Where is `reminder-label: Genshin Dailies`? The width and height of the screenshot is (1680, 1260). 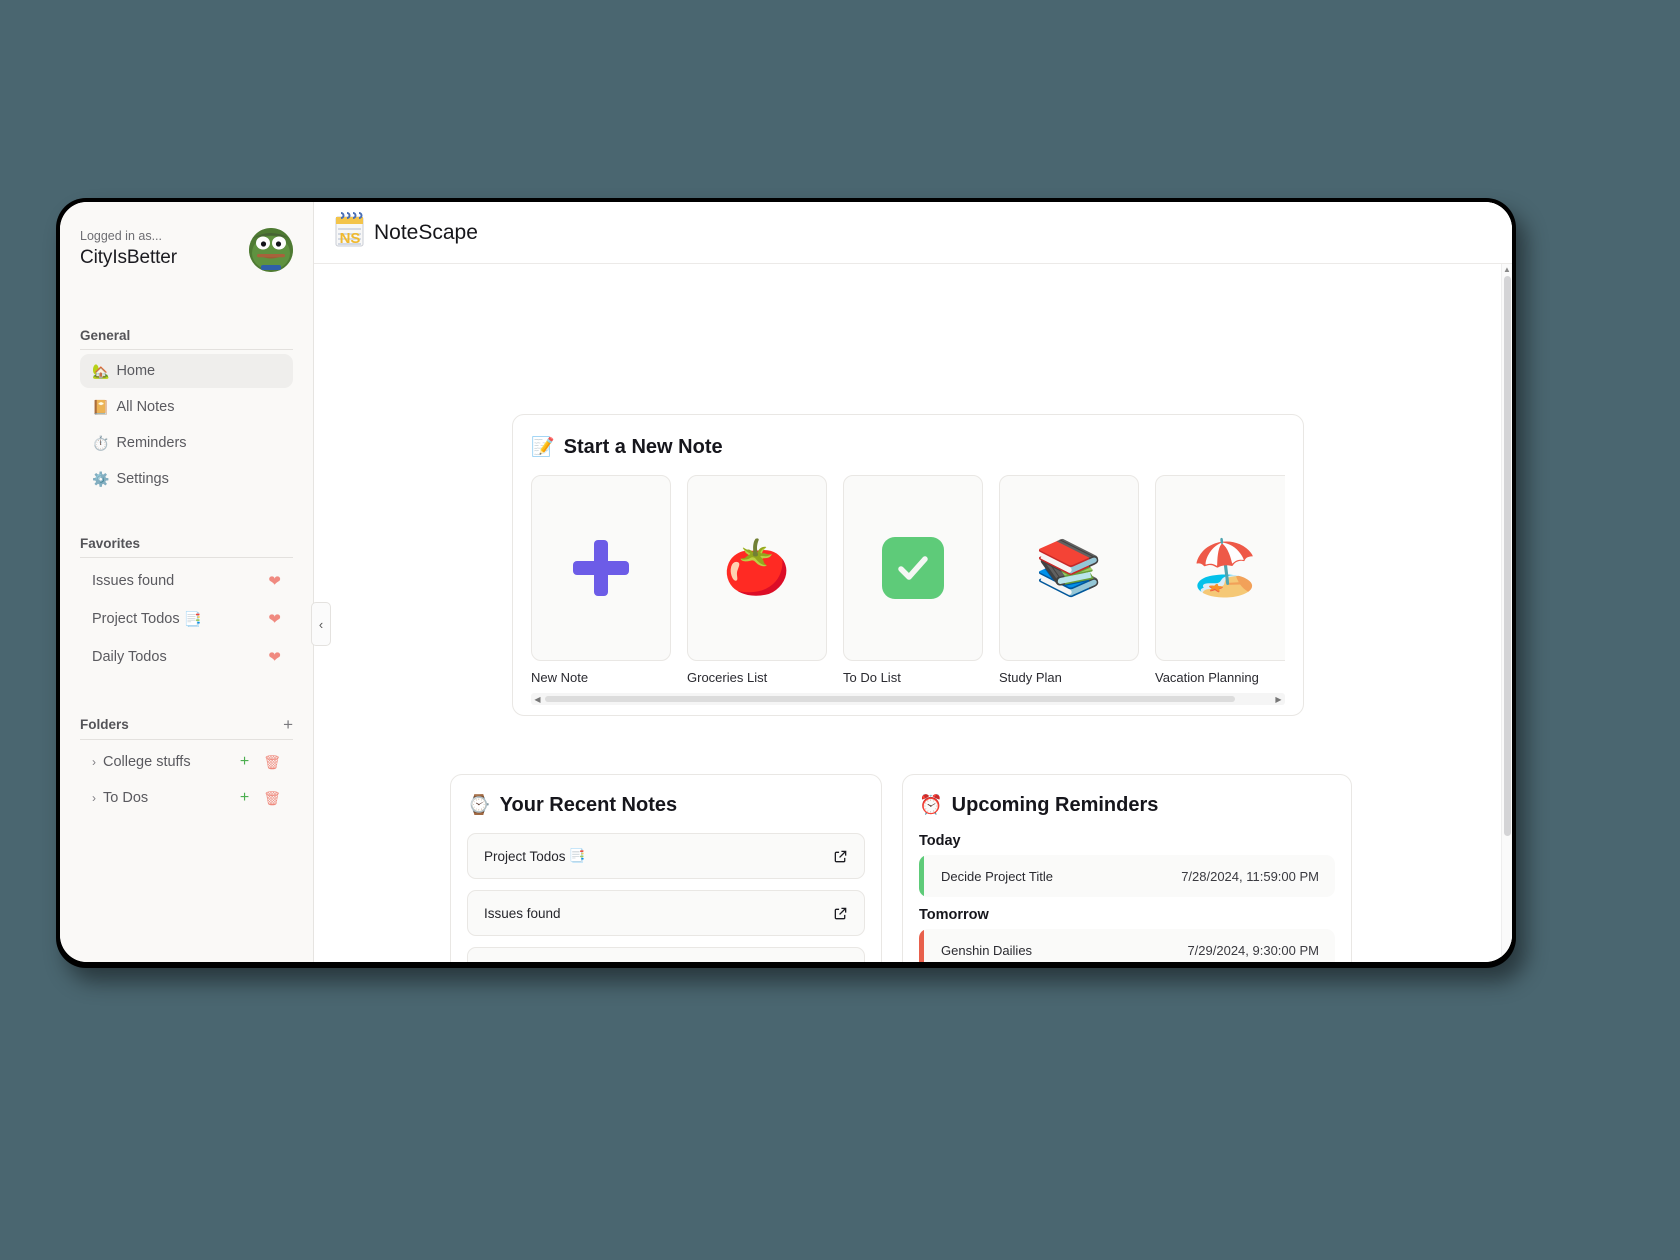
reminder-label: Genshin Dailies is located at coordinates (987, 950).